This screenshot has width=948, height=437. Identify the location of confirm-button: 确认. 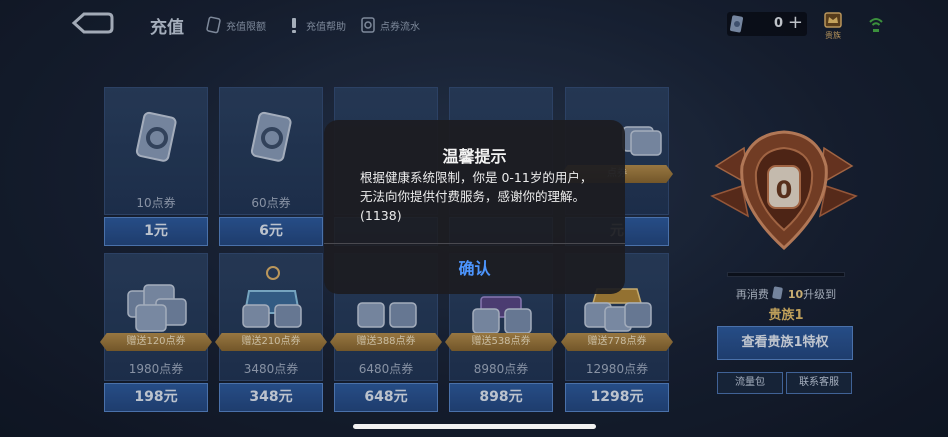
(474, 269).